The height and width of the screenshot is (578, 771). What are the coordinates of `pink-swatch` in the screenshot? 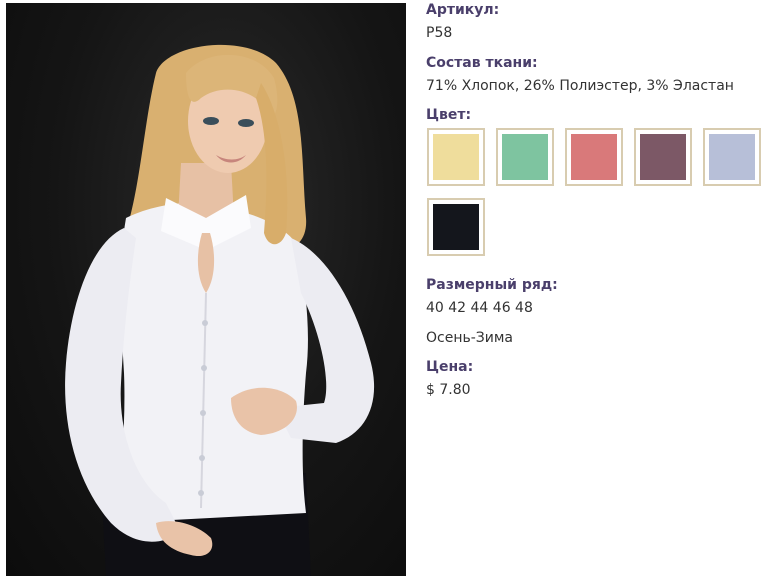 It's located at (594, 157).